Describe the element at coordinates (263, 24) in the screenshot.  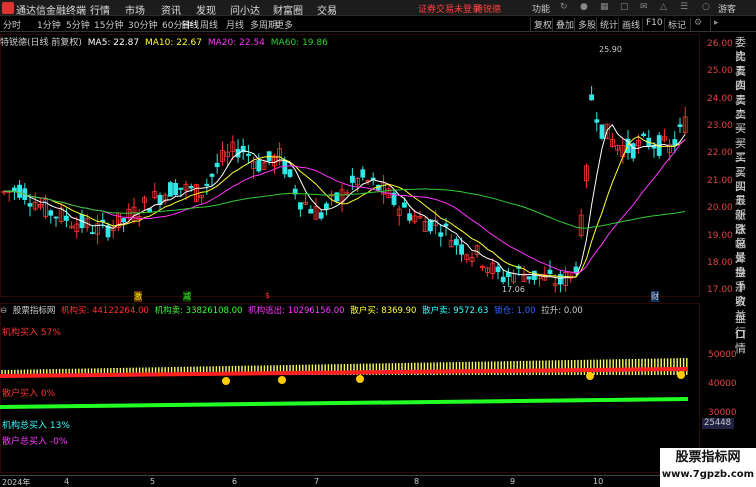
I see `period-multi: 多周期` at that location.